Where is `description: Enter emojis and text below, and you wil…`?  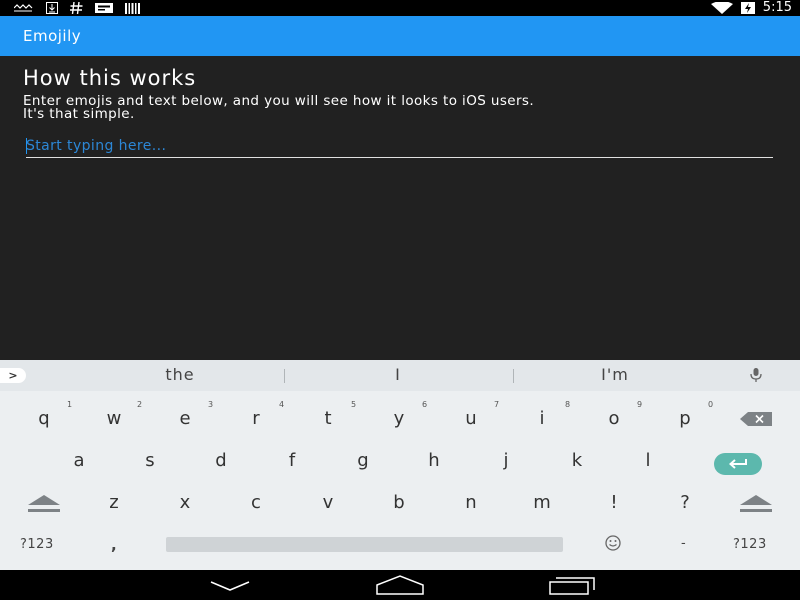 description: Enter emojis and text below, and you wil… is located at coordinates (403, 107).